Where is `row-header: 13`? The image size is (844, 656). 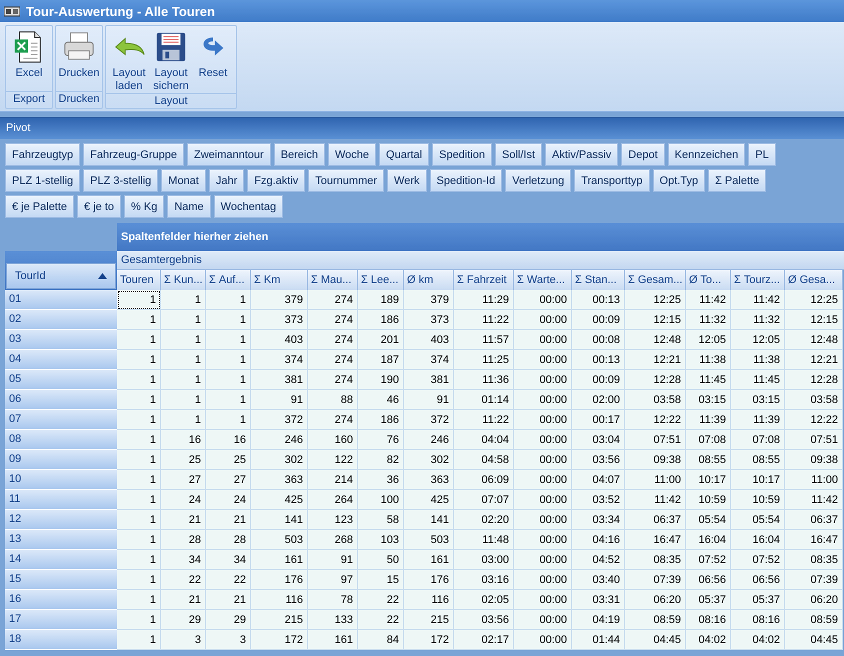
row-header: 13 is located at coordinates (61, 540).